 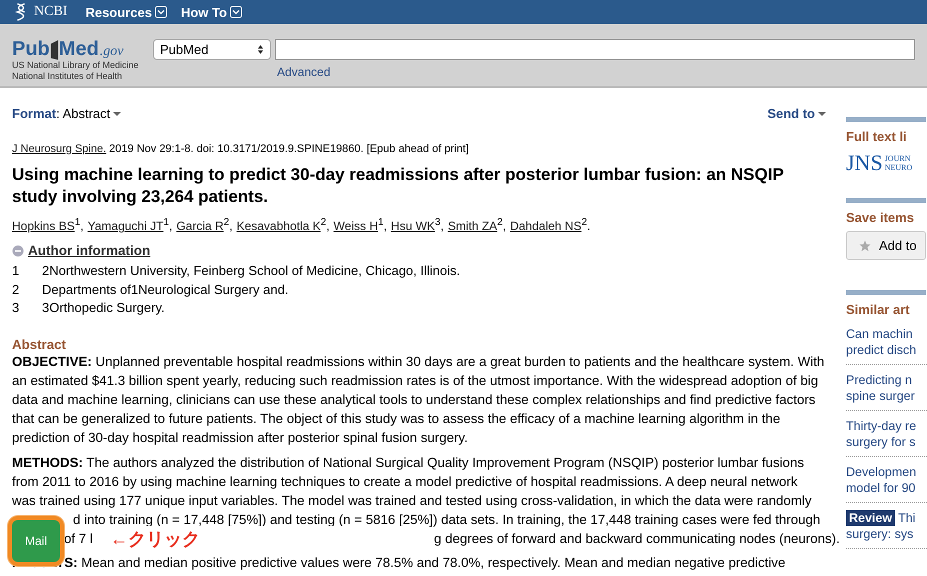 I want to click on journal-logo: JNS, so click(x=864, y=163).